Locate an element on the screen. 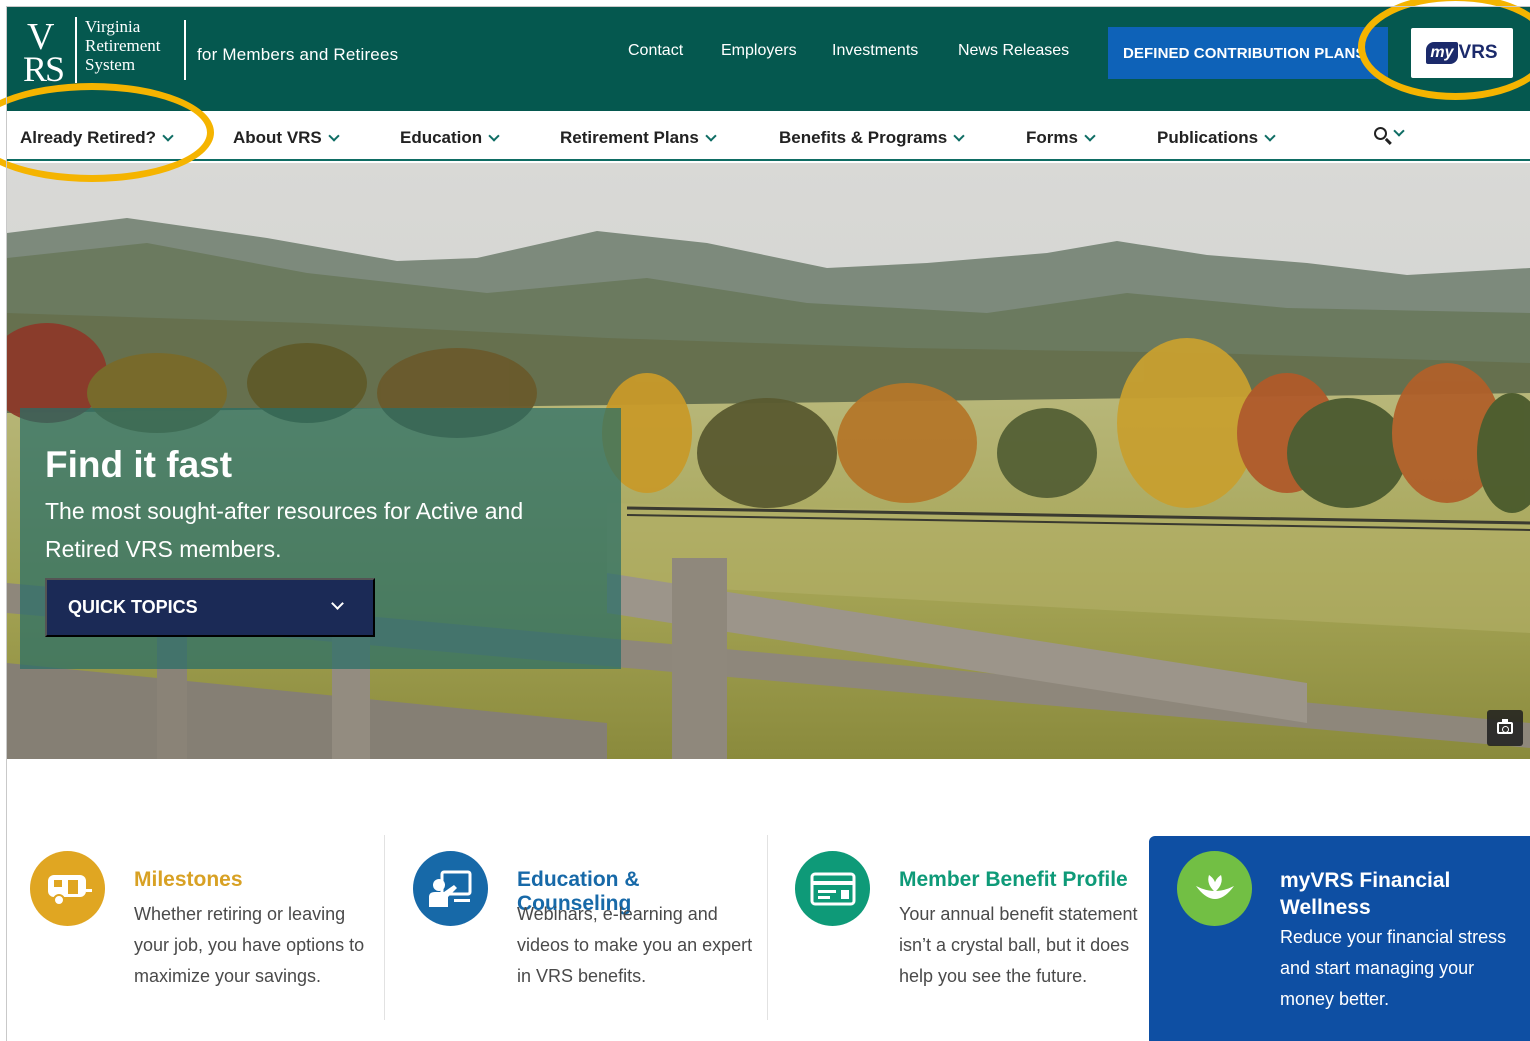  nav-benefits-programs: Benefits & Programs is located at coordinates (872, 138).